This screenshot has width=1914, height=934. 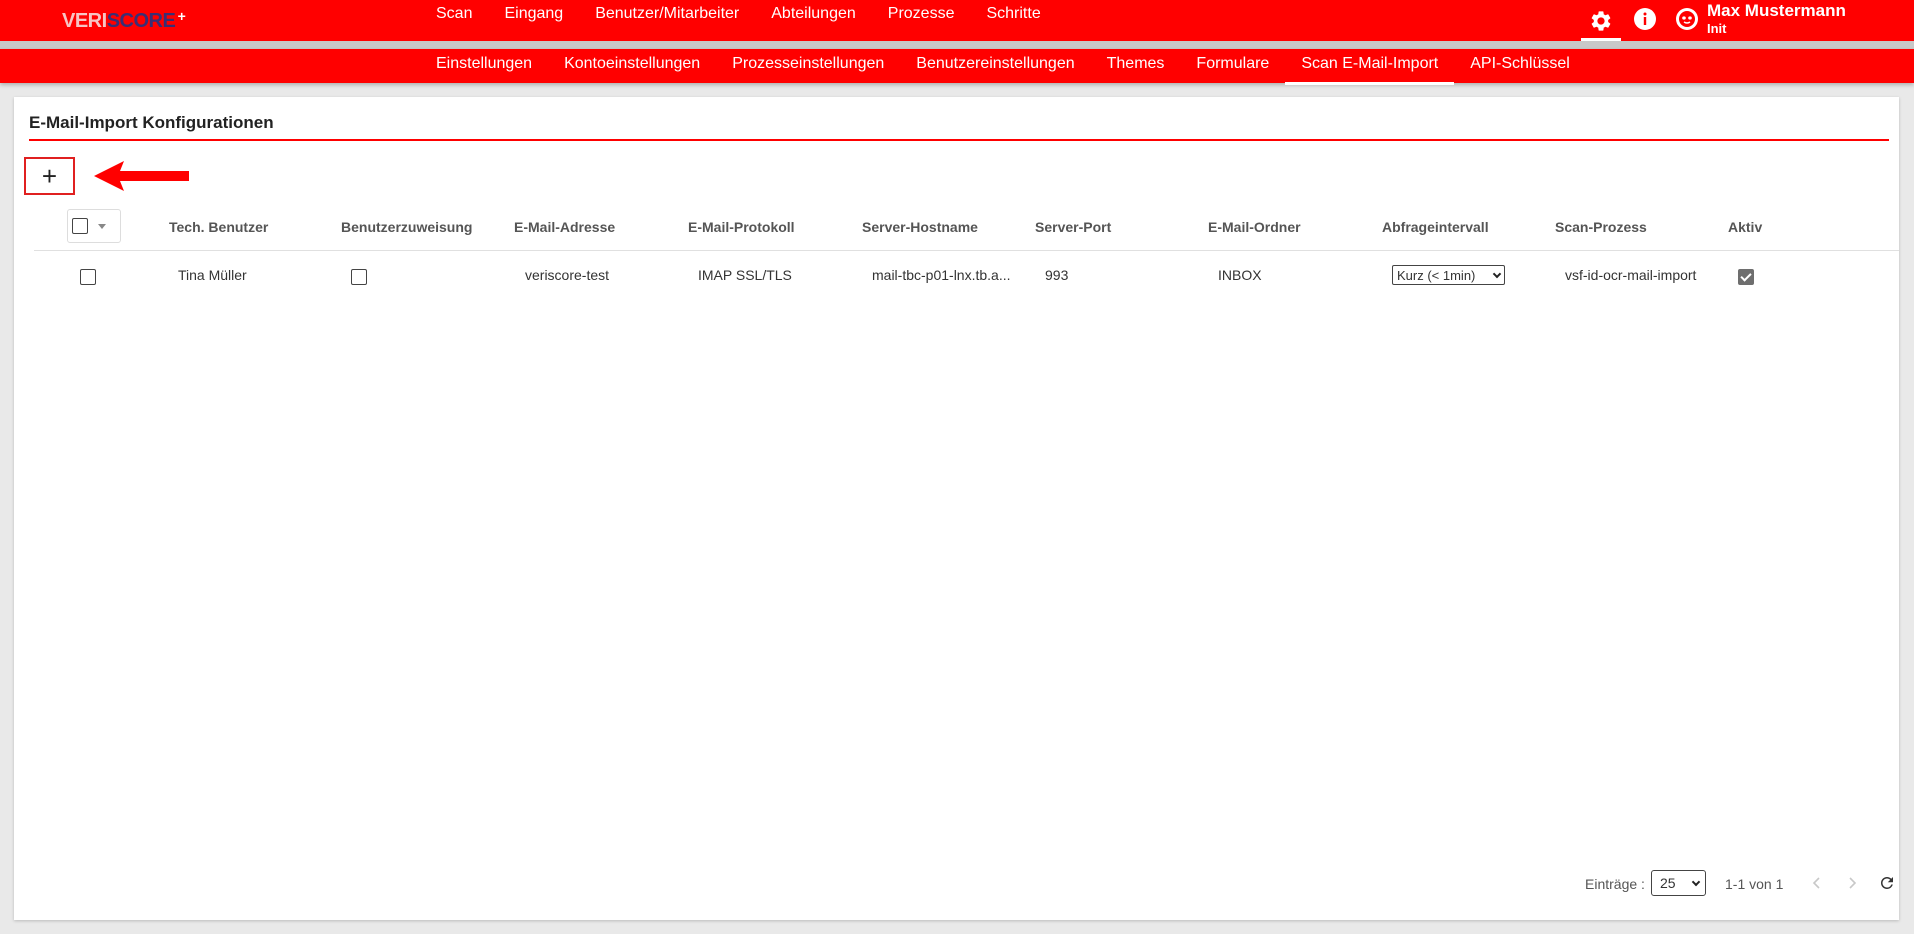 I want to click on cell-protocol: IMAP SSL/TLS, so click(x=745, y=275).